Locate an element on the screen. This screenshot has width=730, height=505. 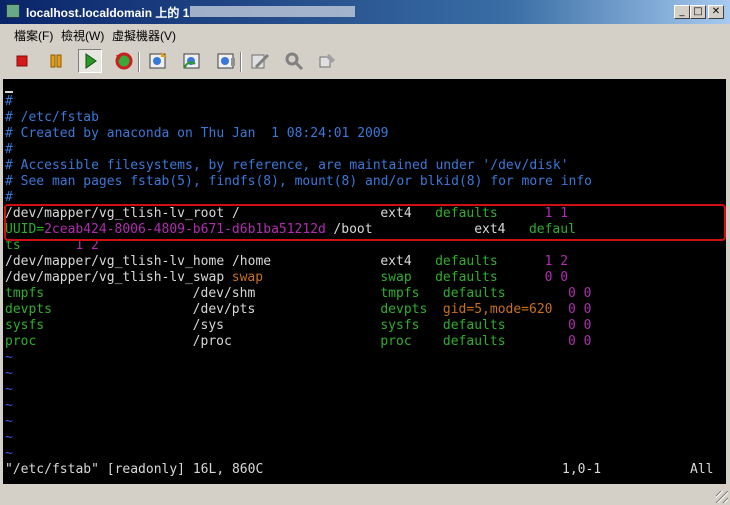
terminal-text-segment: /proc is located at coordinates (212, 341).